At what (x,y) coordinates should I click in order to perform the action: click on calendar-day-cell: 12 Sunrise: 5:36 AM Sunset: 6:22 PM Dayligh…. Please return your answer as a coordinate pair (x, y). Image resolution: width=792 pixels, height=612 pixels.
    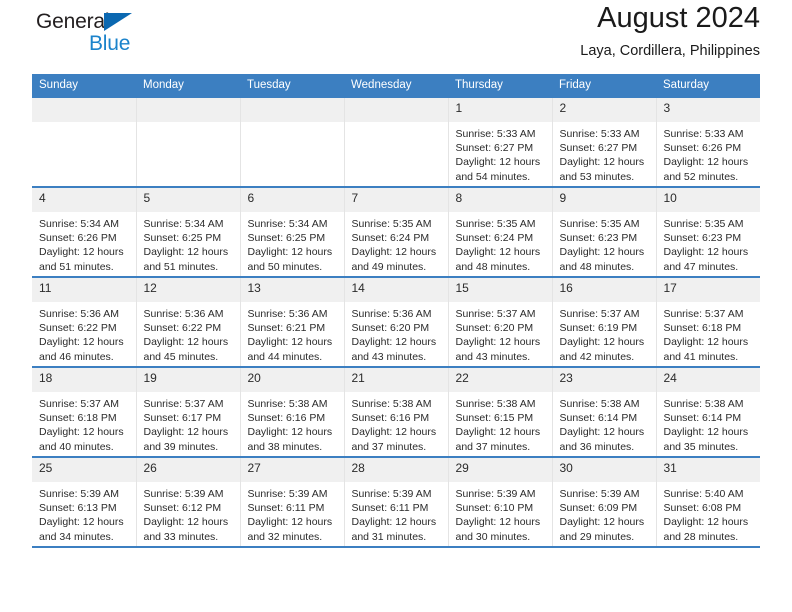
    Looking at the image, I should click on (188, 321).